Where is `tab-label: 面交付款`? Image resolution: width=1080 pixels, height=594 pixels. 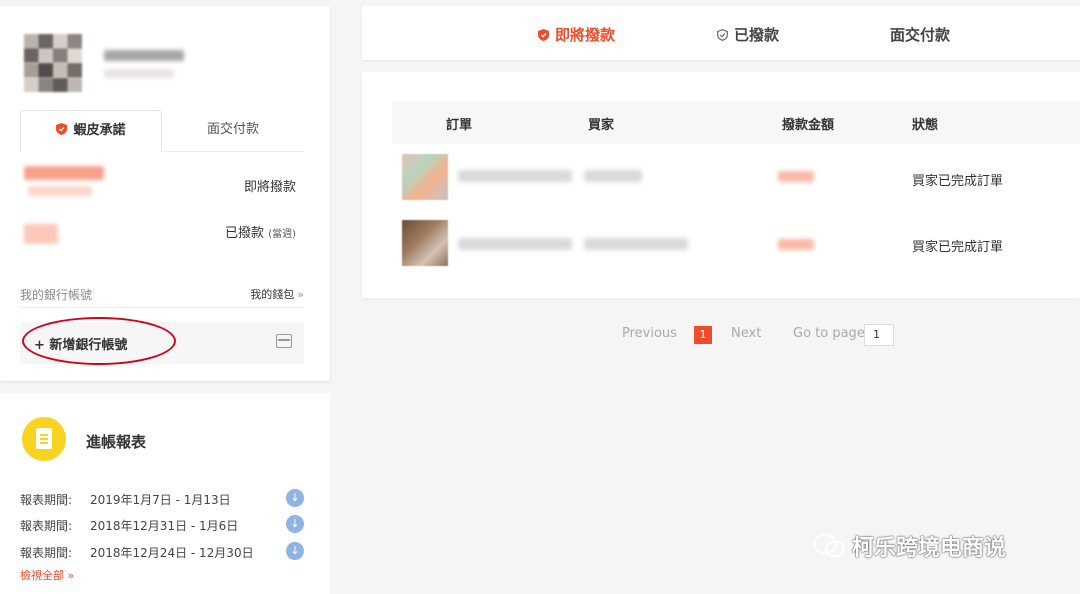 tab-label: 面交付款 is located at coordinates (232, 129).